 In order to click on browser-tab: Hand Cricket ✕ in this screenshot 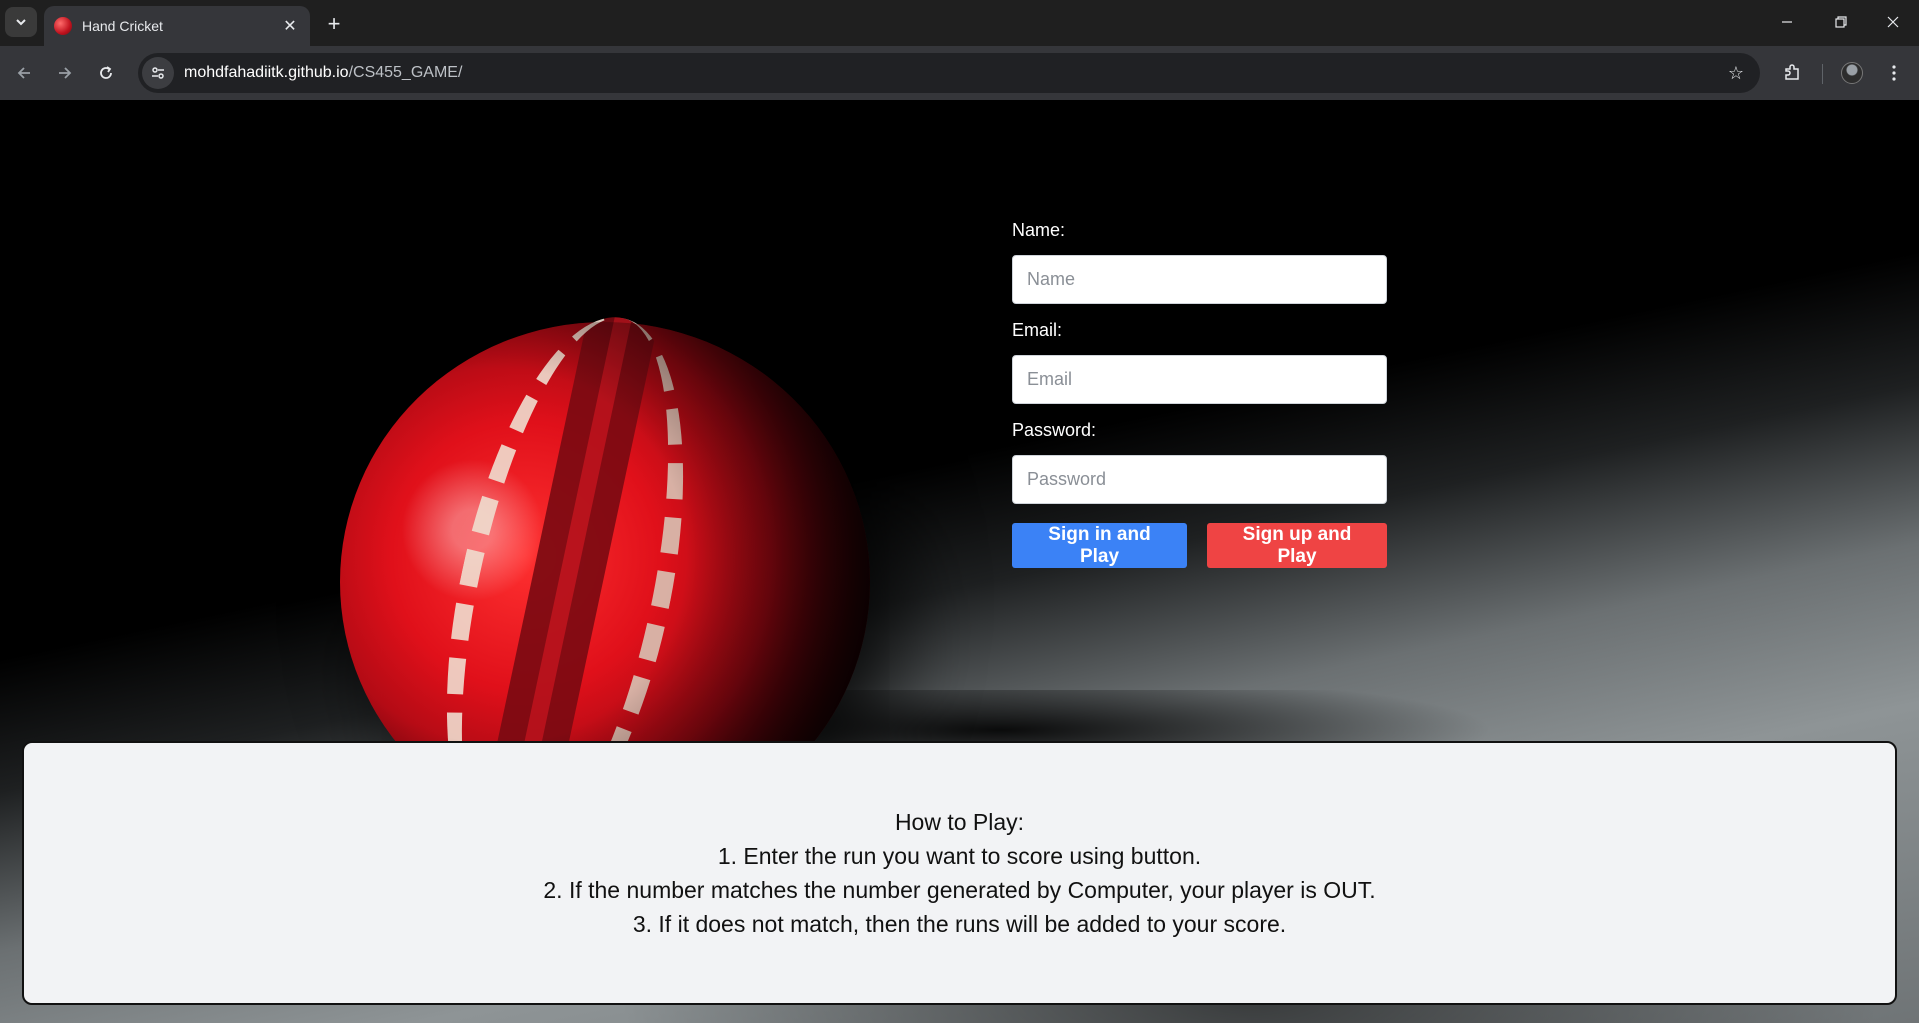, I will do `click(177, 26)`.